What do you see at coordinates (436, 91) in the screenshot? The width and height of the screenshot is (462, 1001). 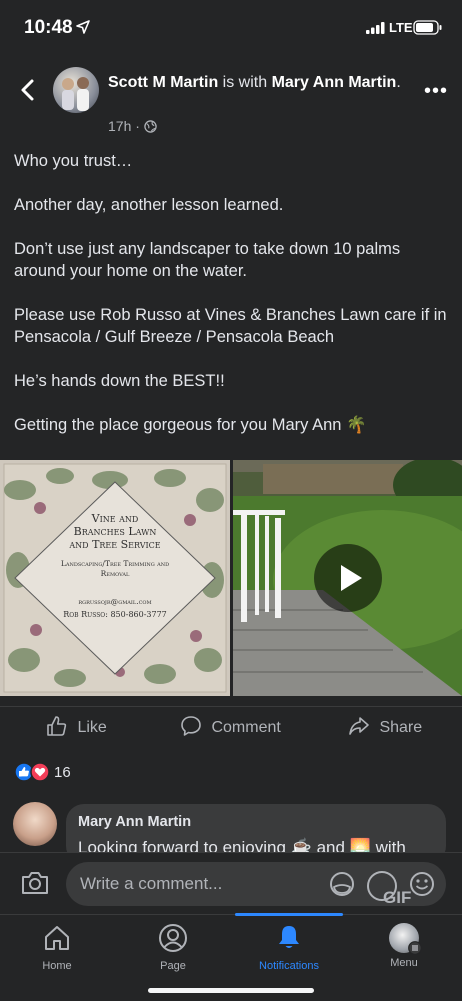 I see `more-options-icon: •••` at bounding box center [436, 91].